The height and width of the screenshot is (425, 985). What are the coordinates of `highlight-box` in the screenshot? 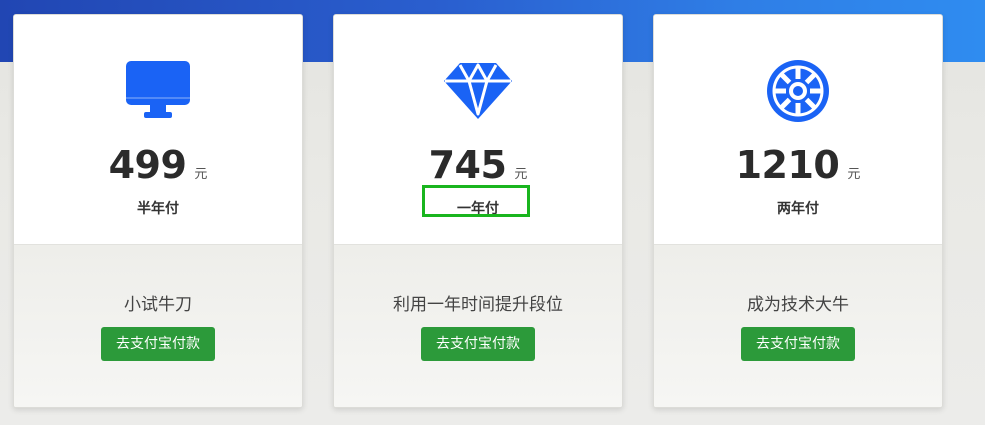 It's located at (476, 201).